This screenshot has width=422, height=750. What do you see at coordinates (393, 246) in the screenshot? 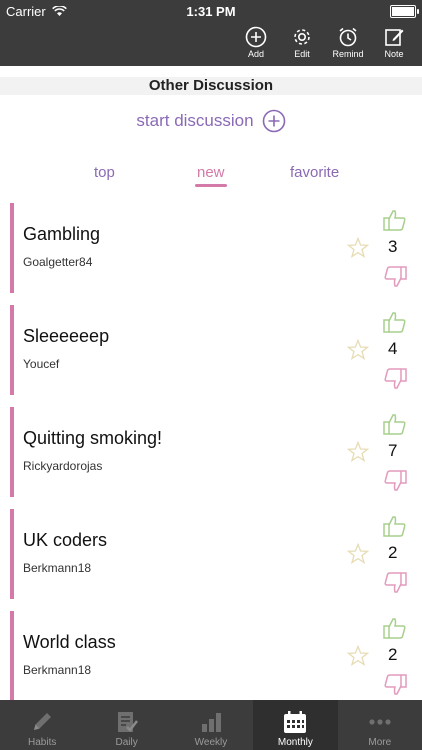
I see `vote-score: 3` at bounding box center [393, 246].